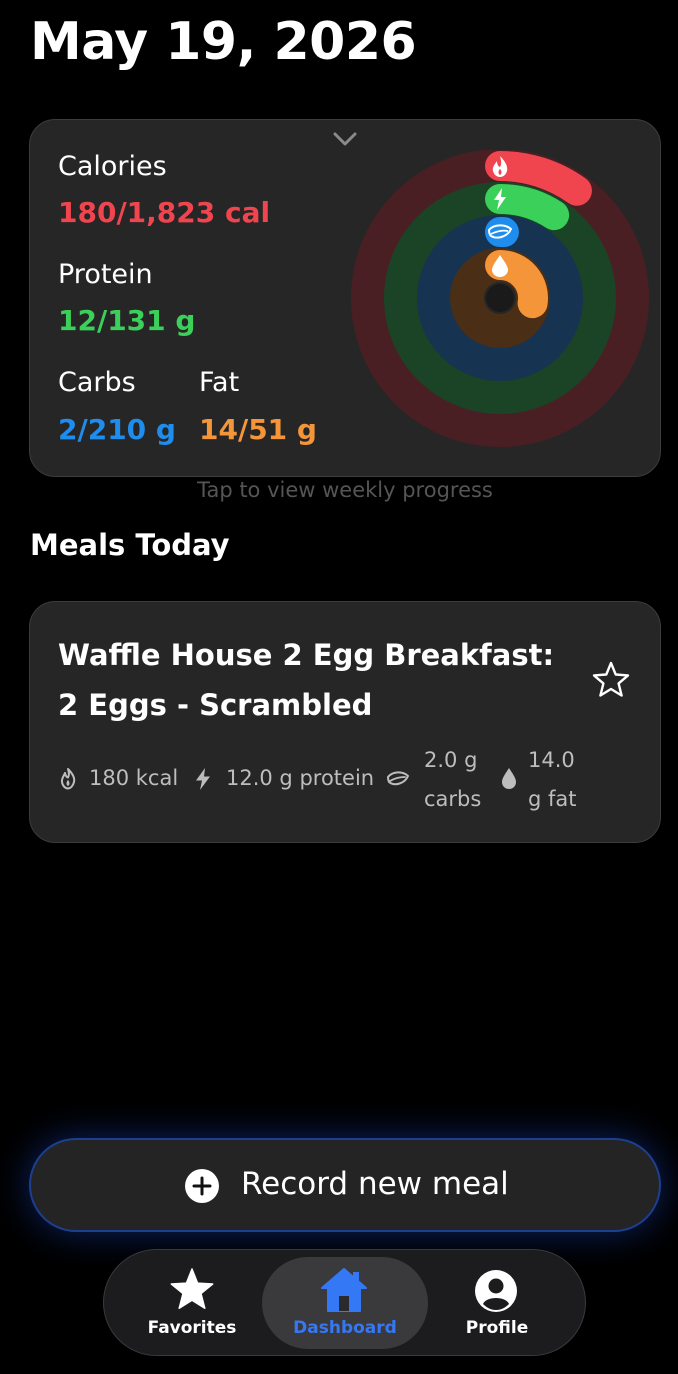  What do you see at coordinates (375, 1184) in the screenshot?
I see `record-new-meal-label: Record new meal` at bounding box center [375, 1184].